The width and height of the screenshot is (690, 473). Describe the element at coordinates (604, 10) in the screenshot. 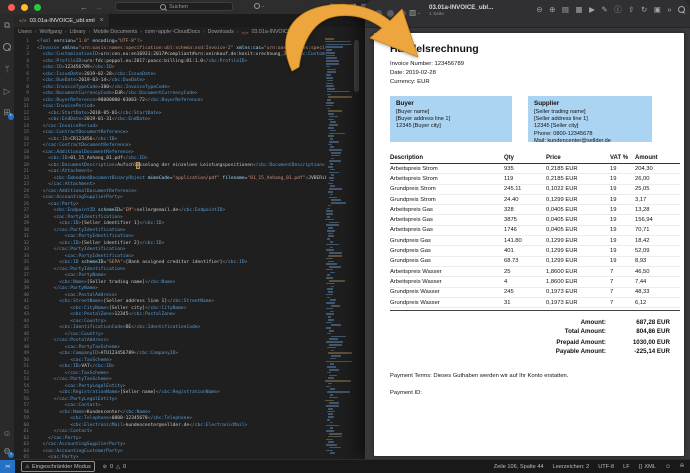

I see `highlighter-icon: ✎` at that location.